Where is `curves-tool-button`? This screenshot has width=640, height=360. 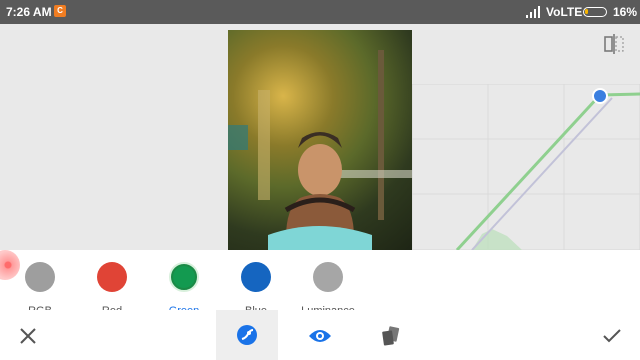 curves-tool-button is located at coordinates (247, 335).